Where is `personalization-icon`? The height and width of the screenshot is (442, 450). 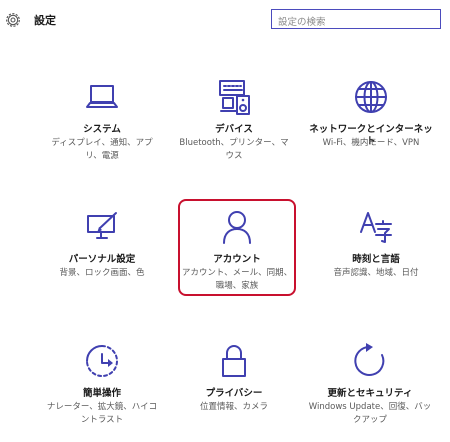 personalization-icon is located at coordinates (102, 227).